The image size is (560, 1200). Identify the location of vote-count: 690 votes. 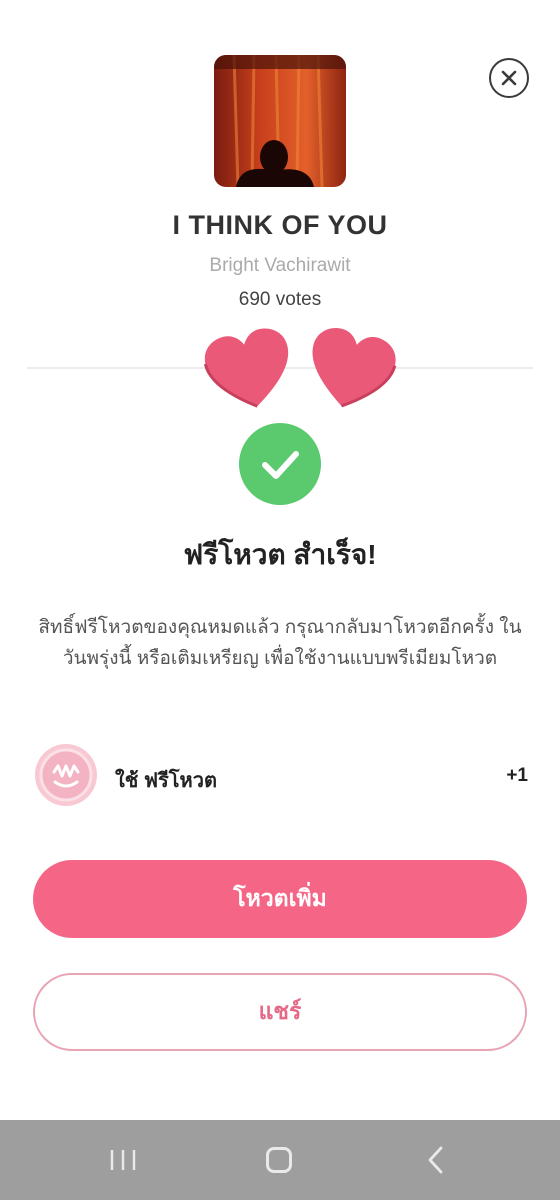
(280, 299).